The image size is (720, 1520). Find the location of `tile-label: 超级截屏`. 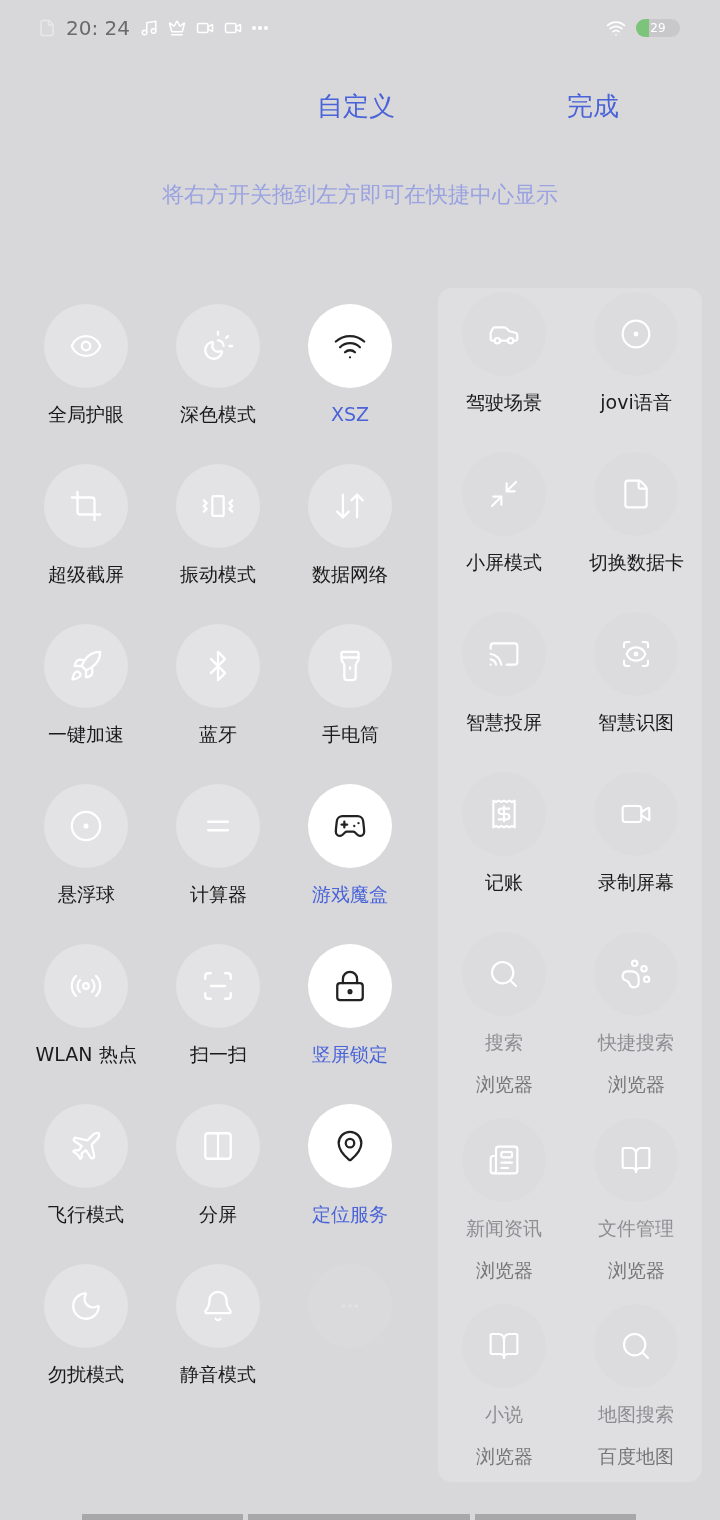

tile-label: 超级截屏 is located at coordinates (86, 574).